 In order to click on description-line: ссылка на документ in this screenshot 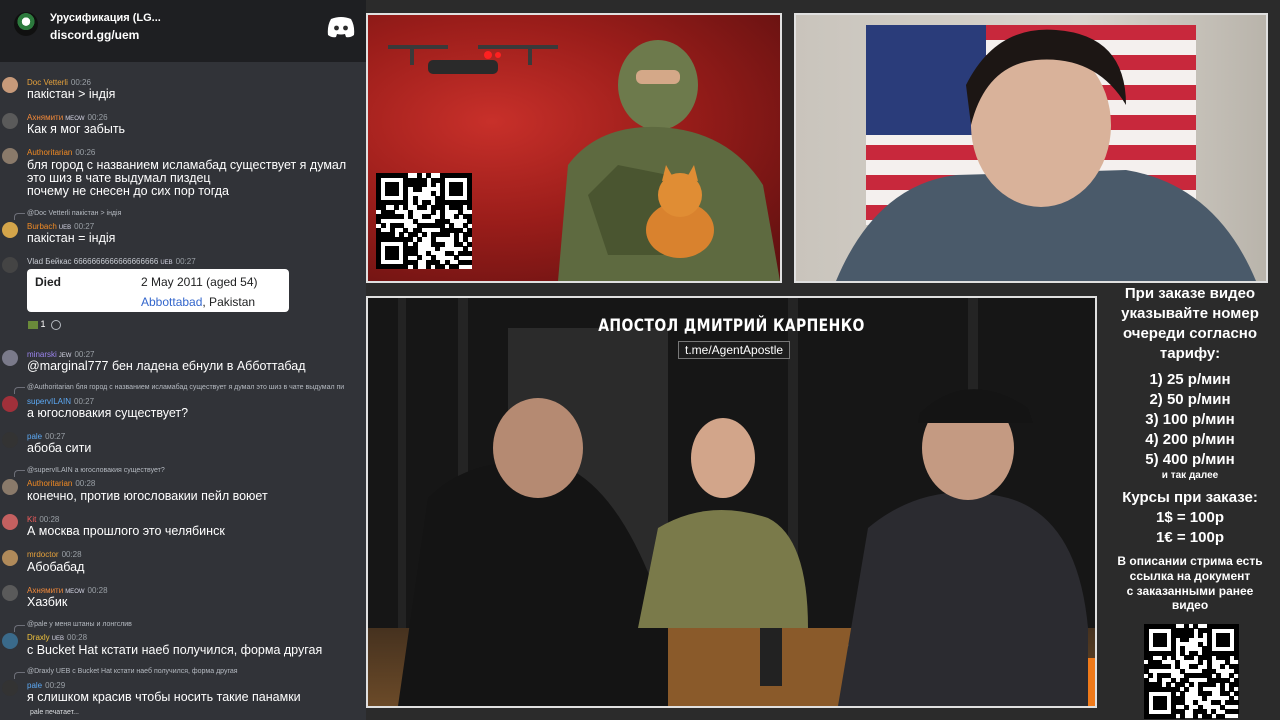, I will do `click(1190, 576)`.